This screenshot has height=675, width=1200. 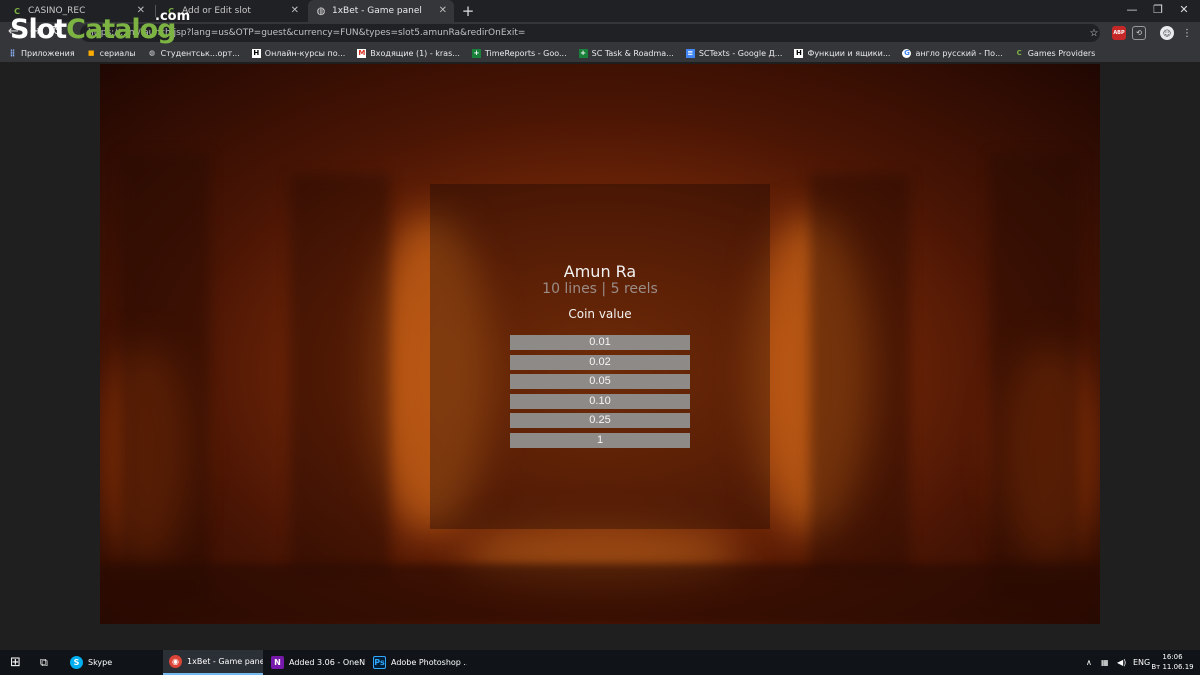 What do you see at coordinates (600, 440) in the screenshot?
I see `coin-value-button: 1` at bounding box center [600, 440].